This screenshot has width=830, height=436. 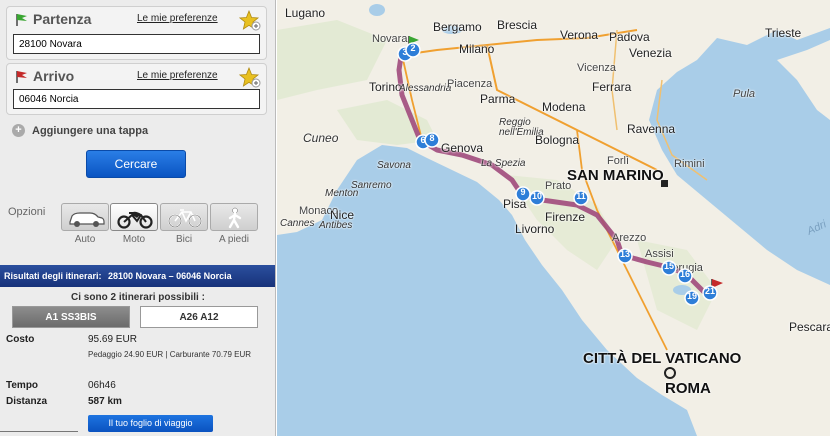 I want to click on cost-label: Costo, so click(x=20, y=339).